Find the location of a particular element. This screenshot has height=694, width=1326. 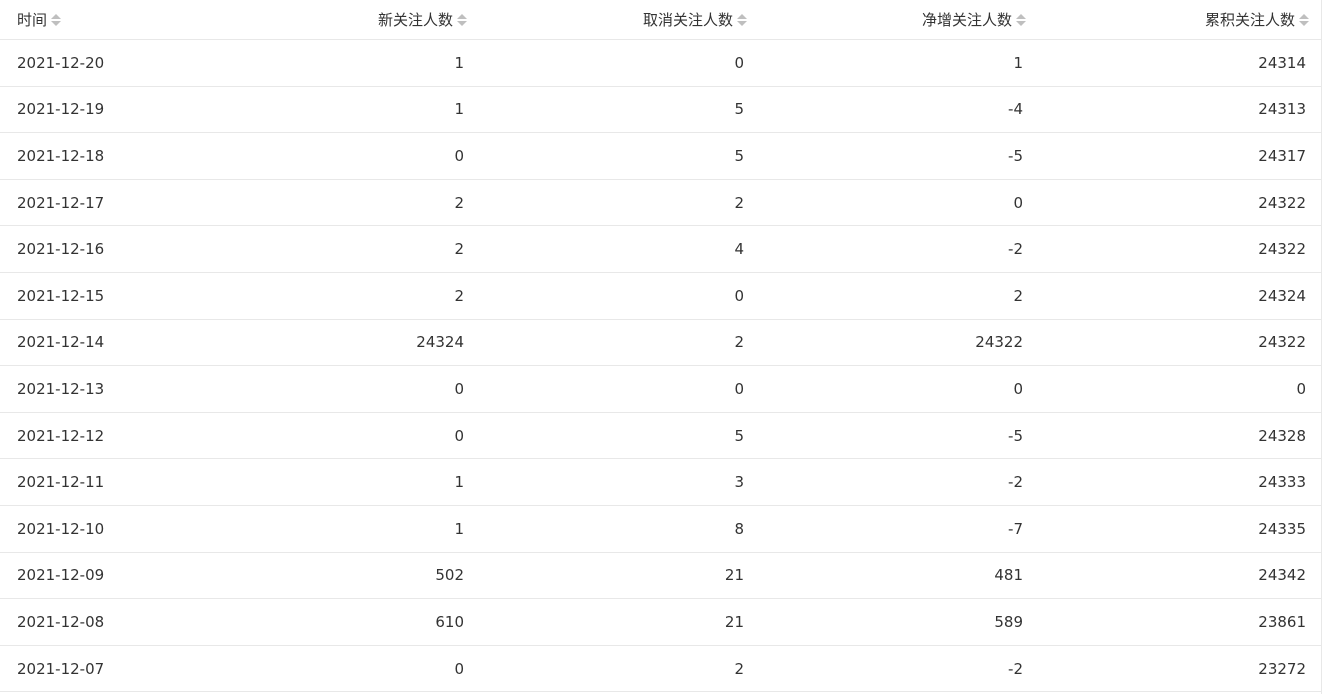

table-row: 2021-12-16 2 4 -2 24322 is located at coordinates (661, 249).